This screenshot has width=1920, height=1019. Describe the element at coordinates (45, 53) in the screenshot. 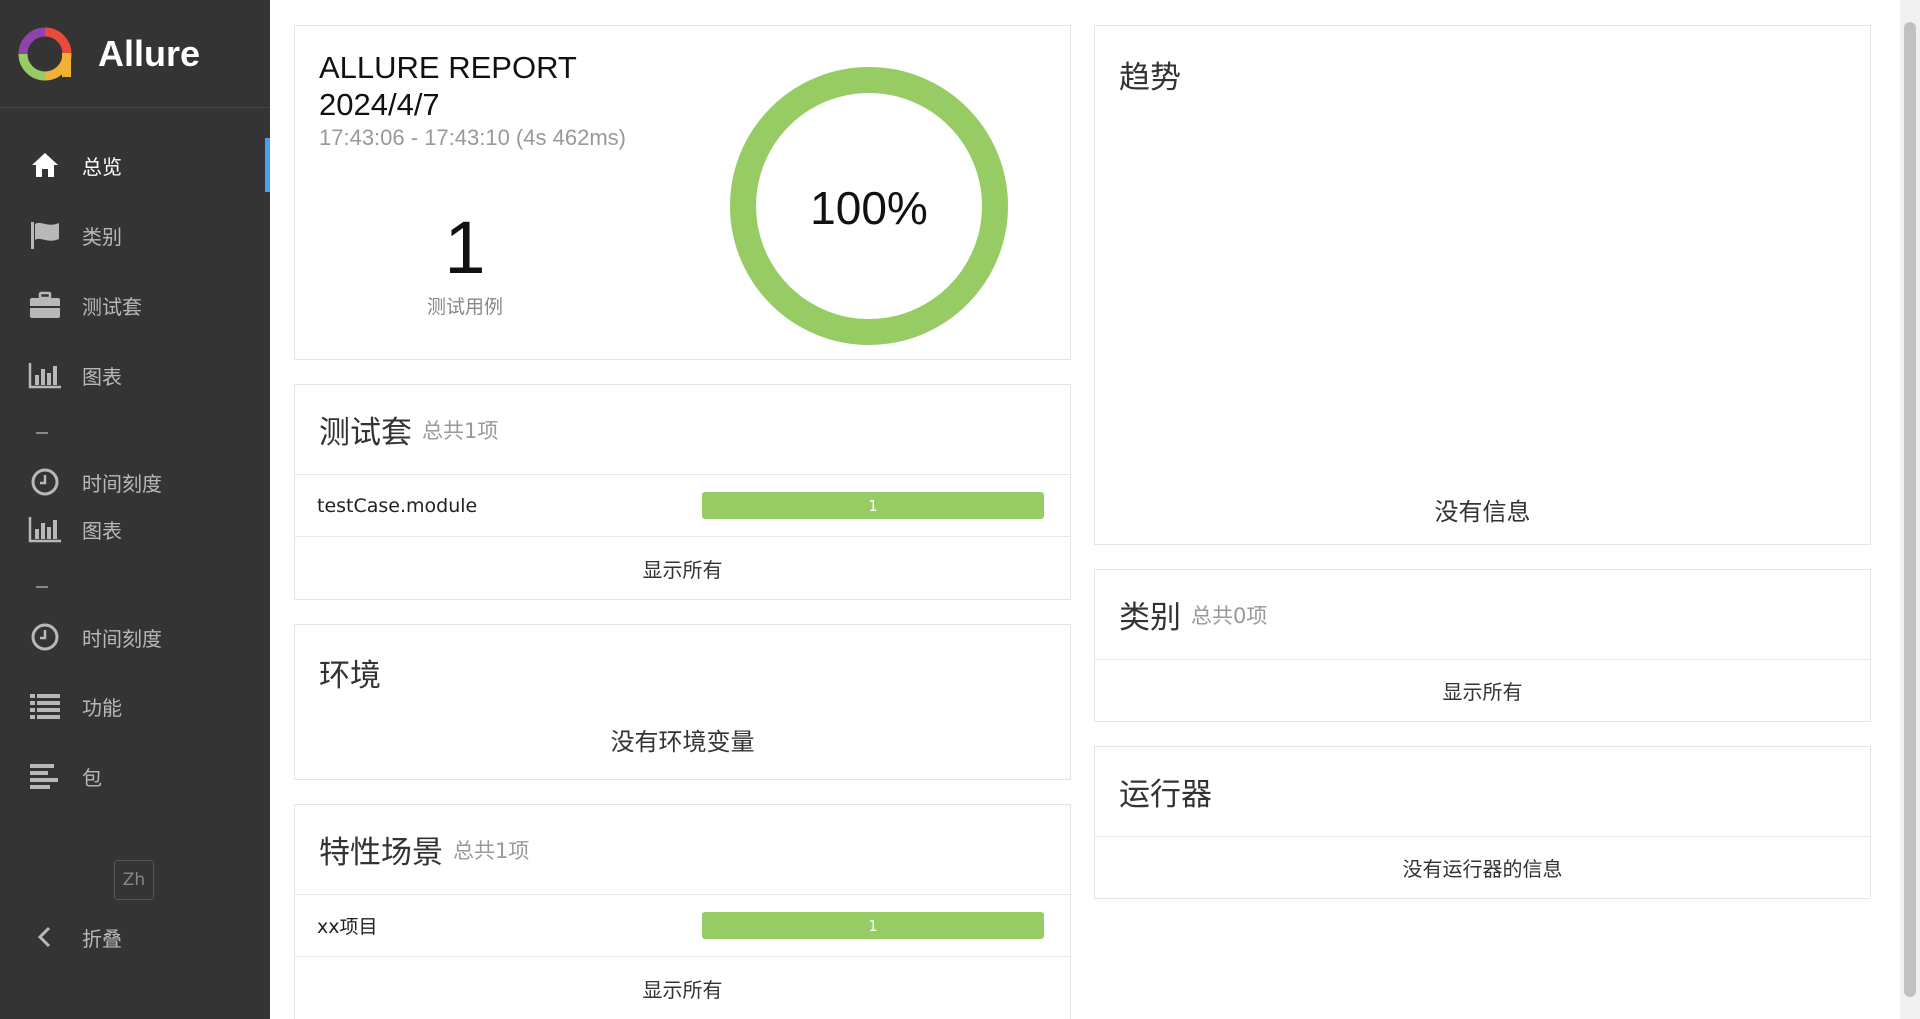

I see `allure-logo-icon` at that location.